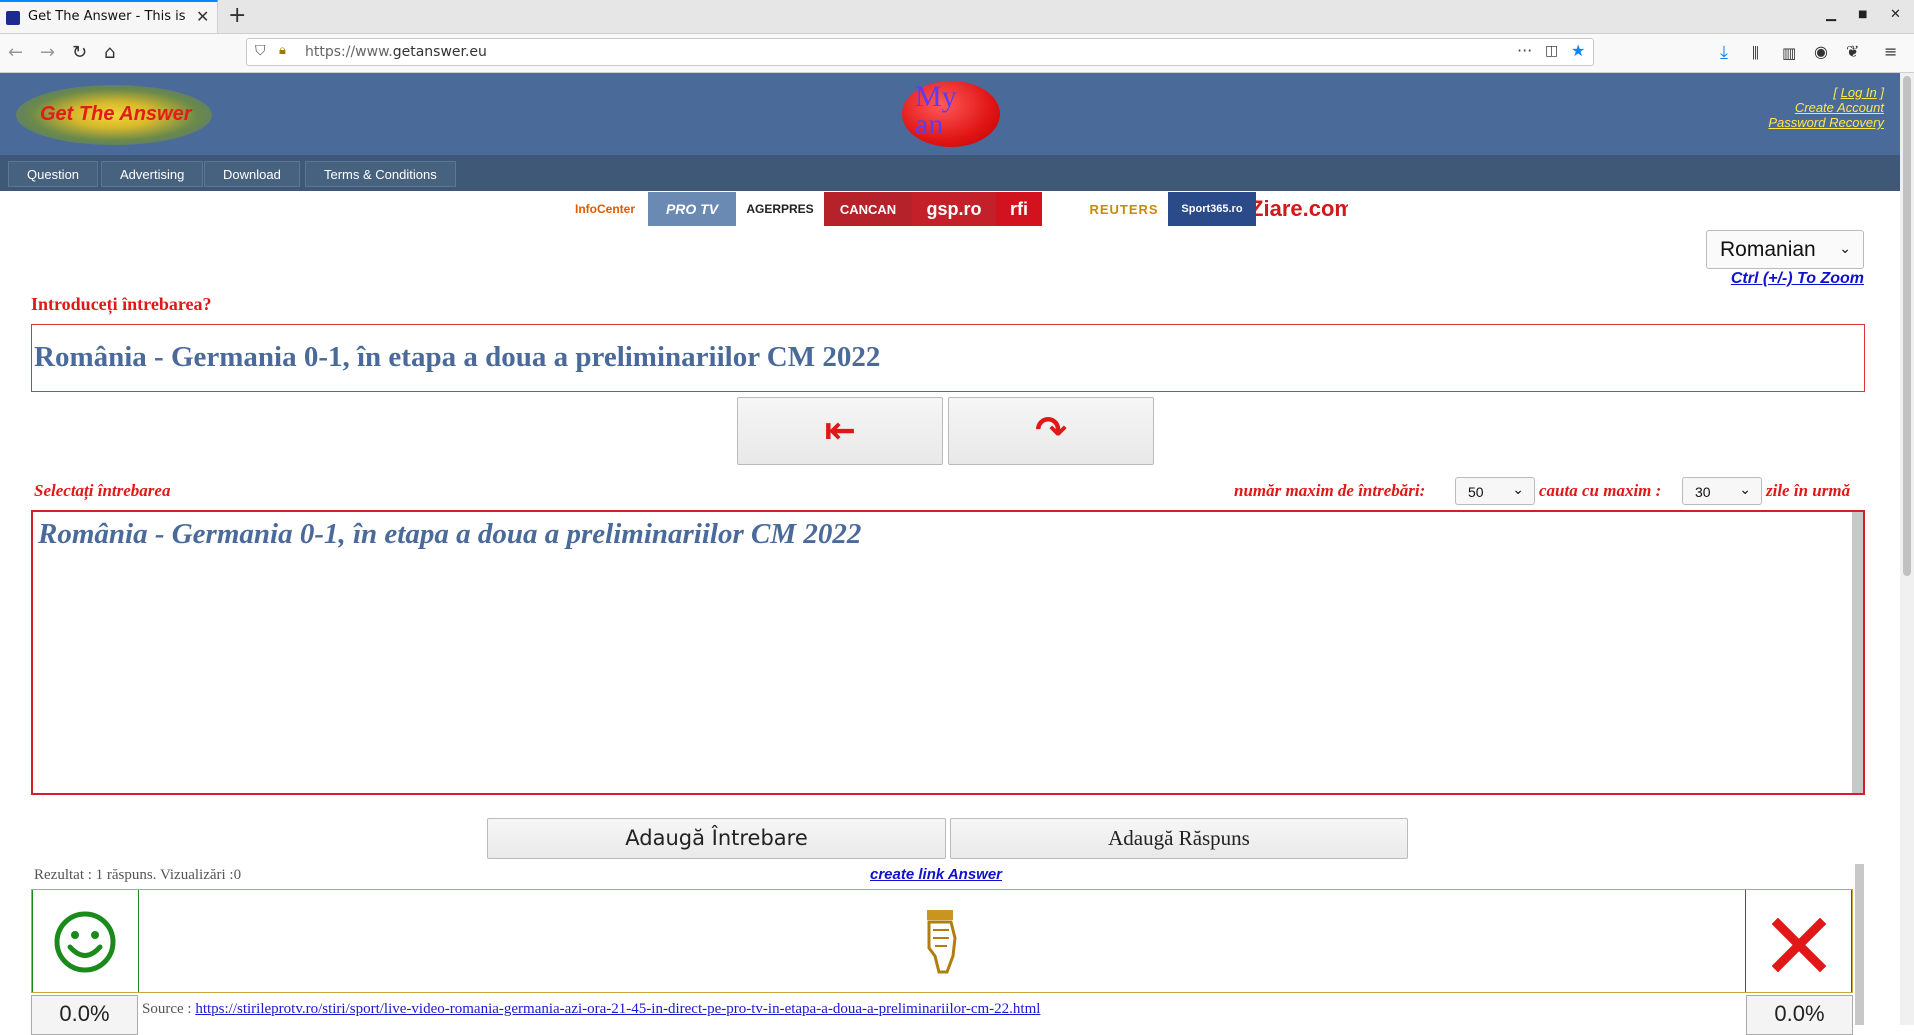  I want to click on menu-terms: Terms & Conditions, so click(380, 174).